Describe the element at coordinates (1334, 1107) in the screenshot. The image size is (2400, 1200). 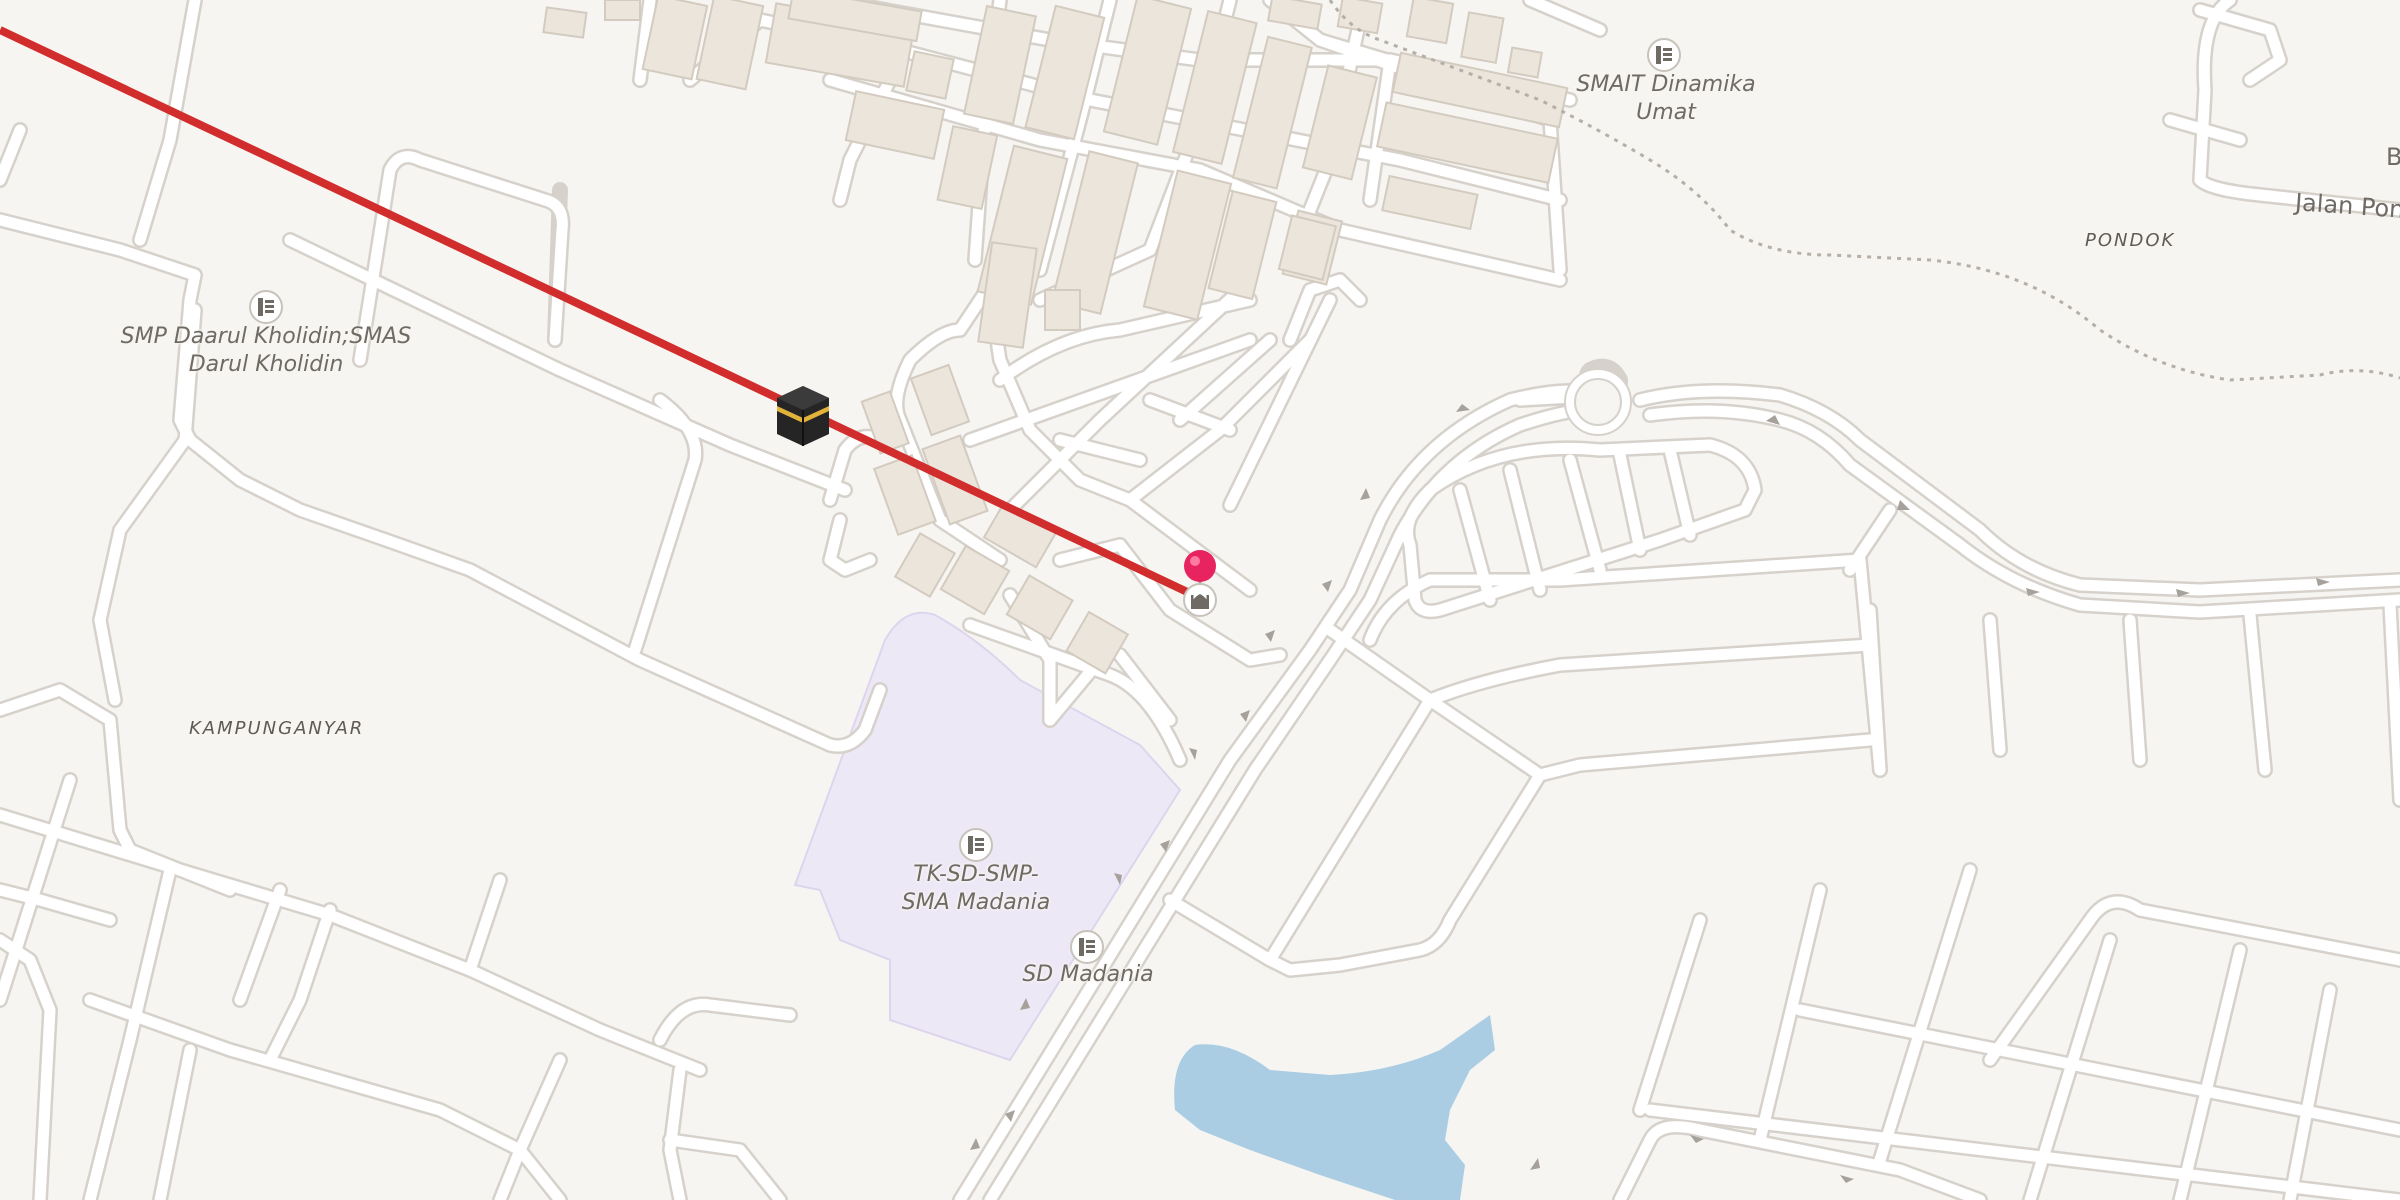
I see `pond` at that location.